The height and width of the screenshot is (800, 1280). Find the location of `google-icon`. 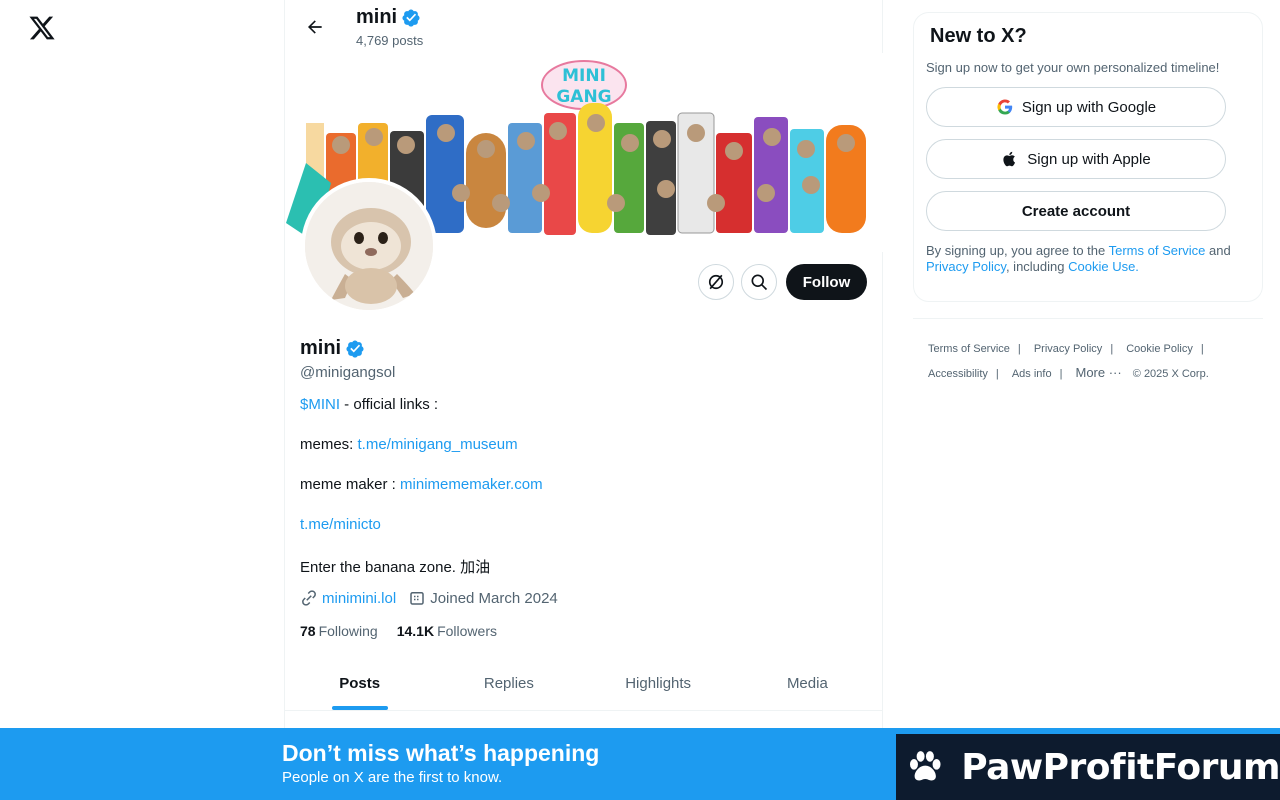

google-icon is located at coordinates (1005, 107).